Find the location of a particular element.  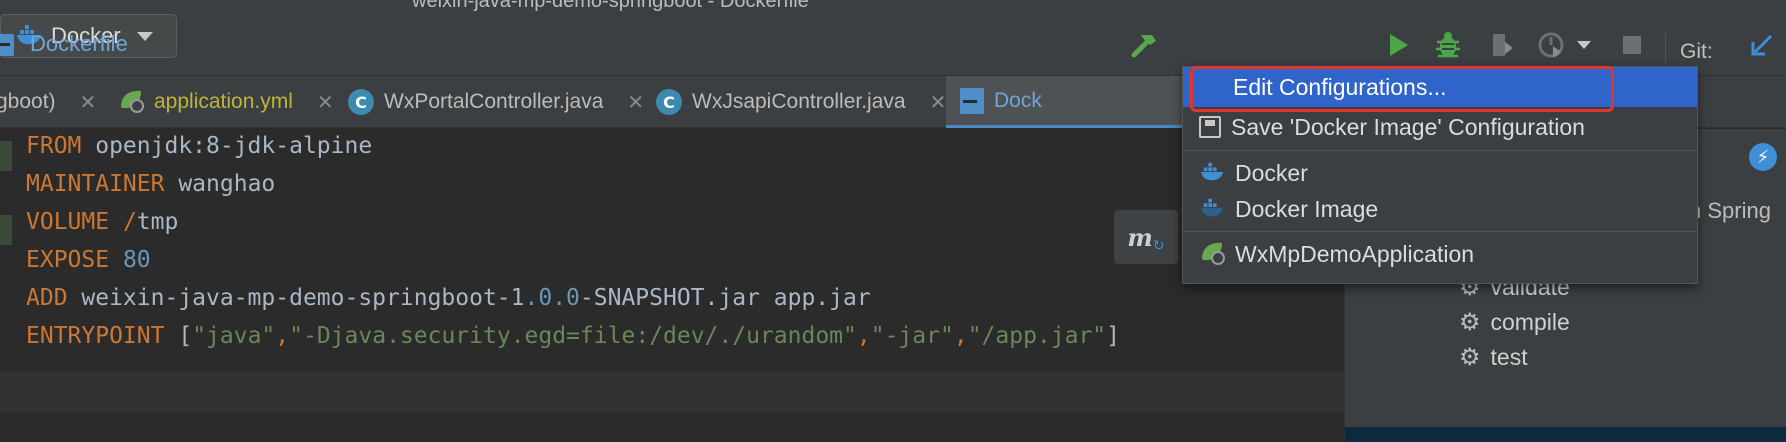

lifecycle-item-compile: ⚙ compile is located at coordinates (1514, 322).